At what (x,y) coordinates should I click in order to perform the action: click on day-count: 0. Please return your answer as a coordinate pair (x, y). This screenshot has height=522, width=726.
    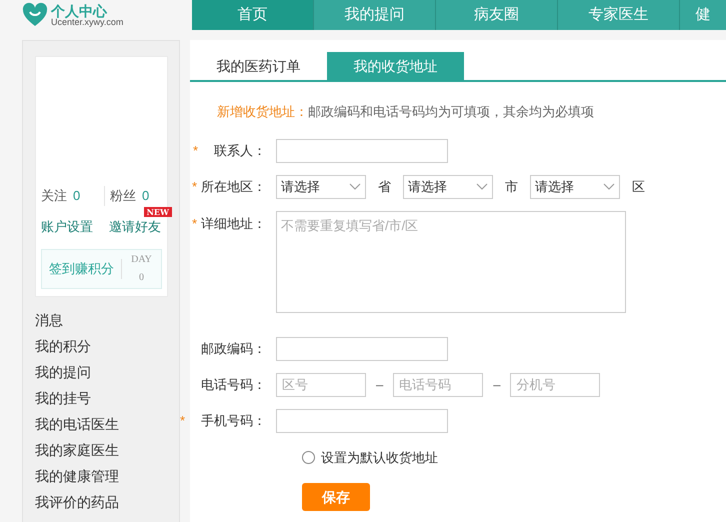
    Looking at the image, I should click on (141, 278).